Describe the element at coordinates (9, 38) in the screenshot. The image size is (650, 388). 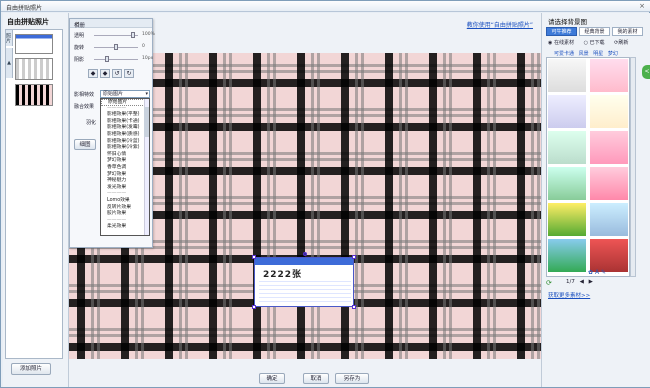
I see `tab-photos: 照片` at that location.